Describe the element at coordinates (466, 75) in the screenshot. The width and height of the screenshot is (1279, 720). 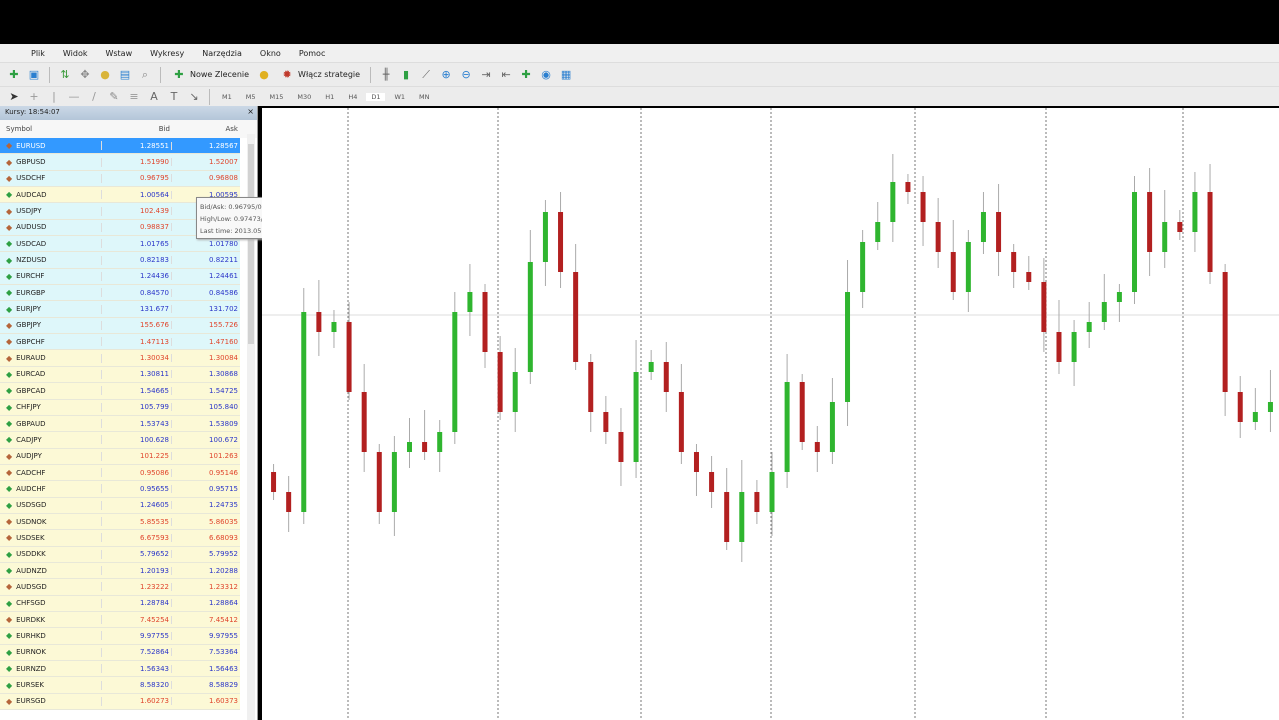
I see `zoom-out-icon: ⊖` at that location.